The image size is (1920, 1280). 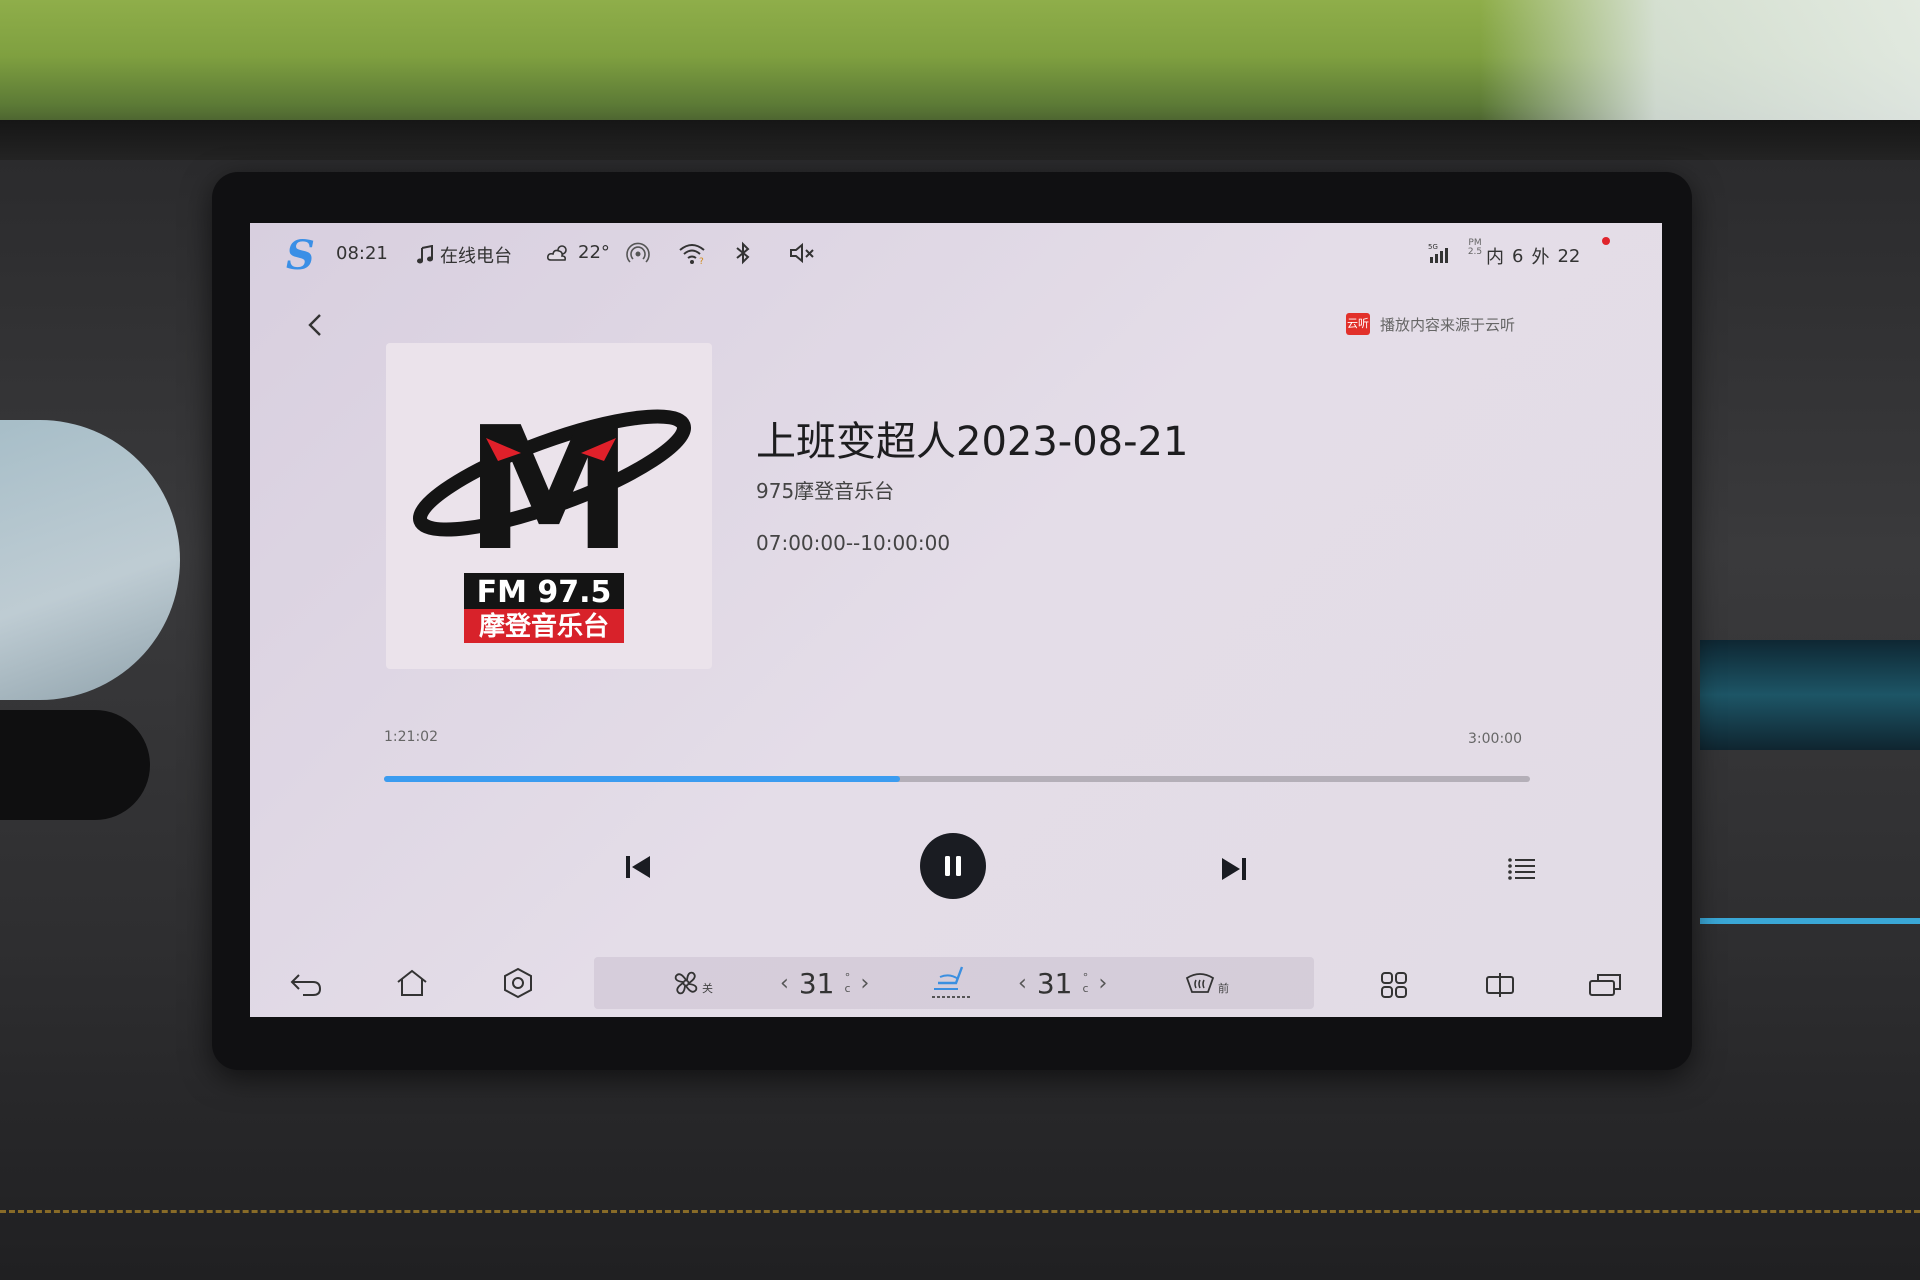 What do you see at coordinates (642, 779) in the screenshot?
I see `progress-fill` at bounding box center [642, 779].